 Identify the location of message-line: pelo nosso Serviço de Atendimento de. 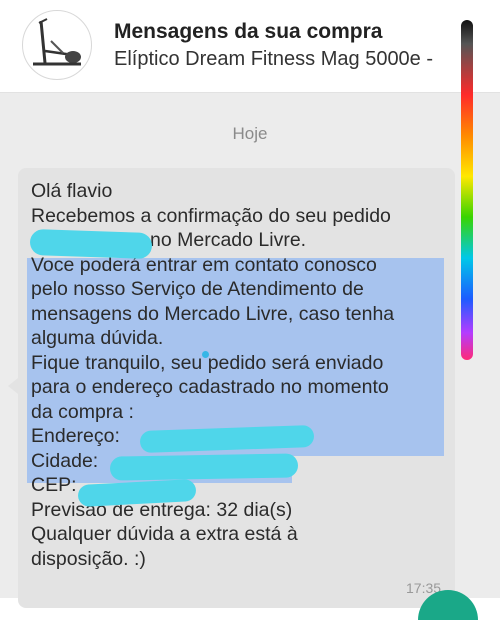
(197, 289).